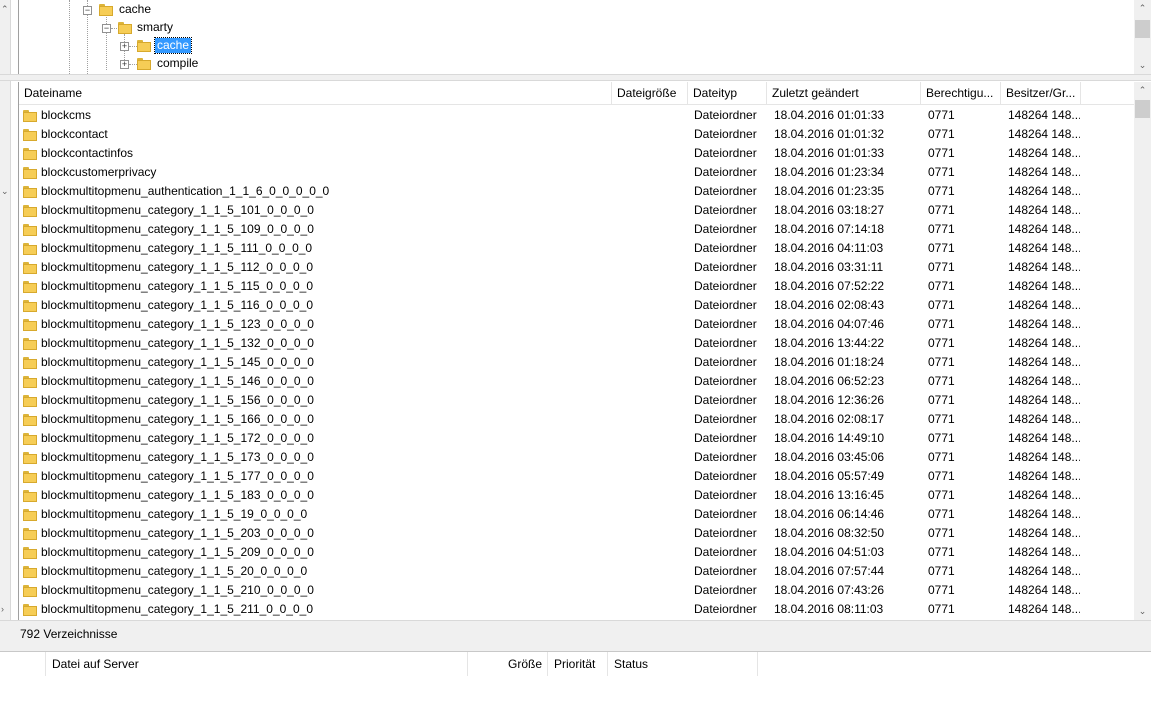 The height and width of the screenshot is (720, 1151). What do you see at coordinates (575, 77) in the screenshot?
I see `pane-splitter` at bounding box center [575, 77].